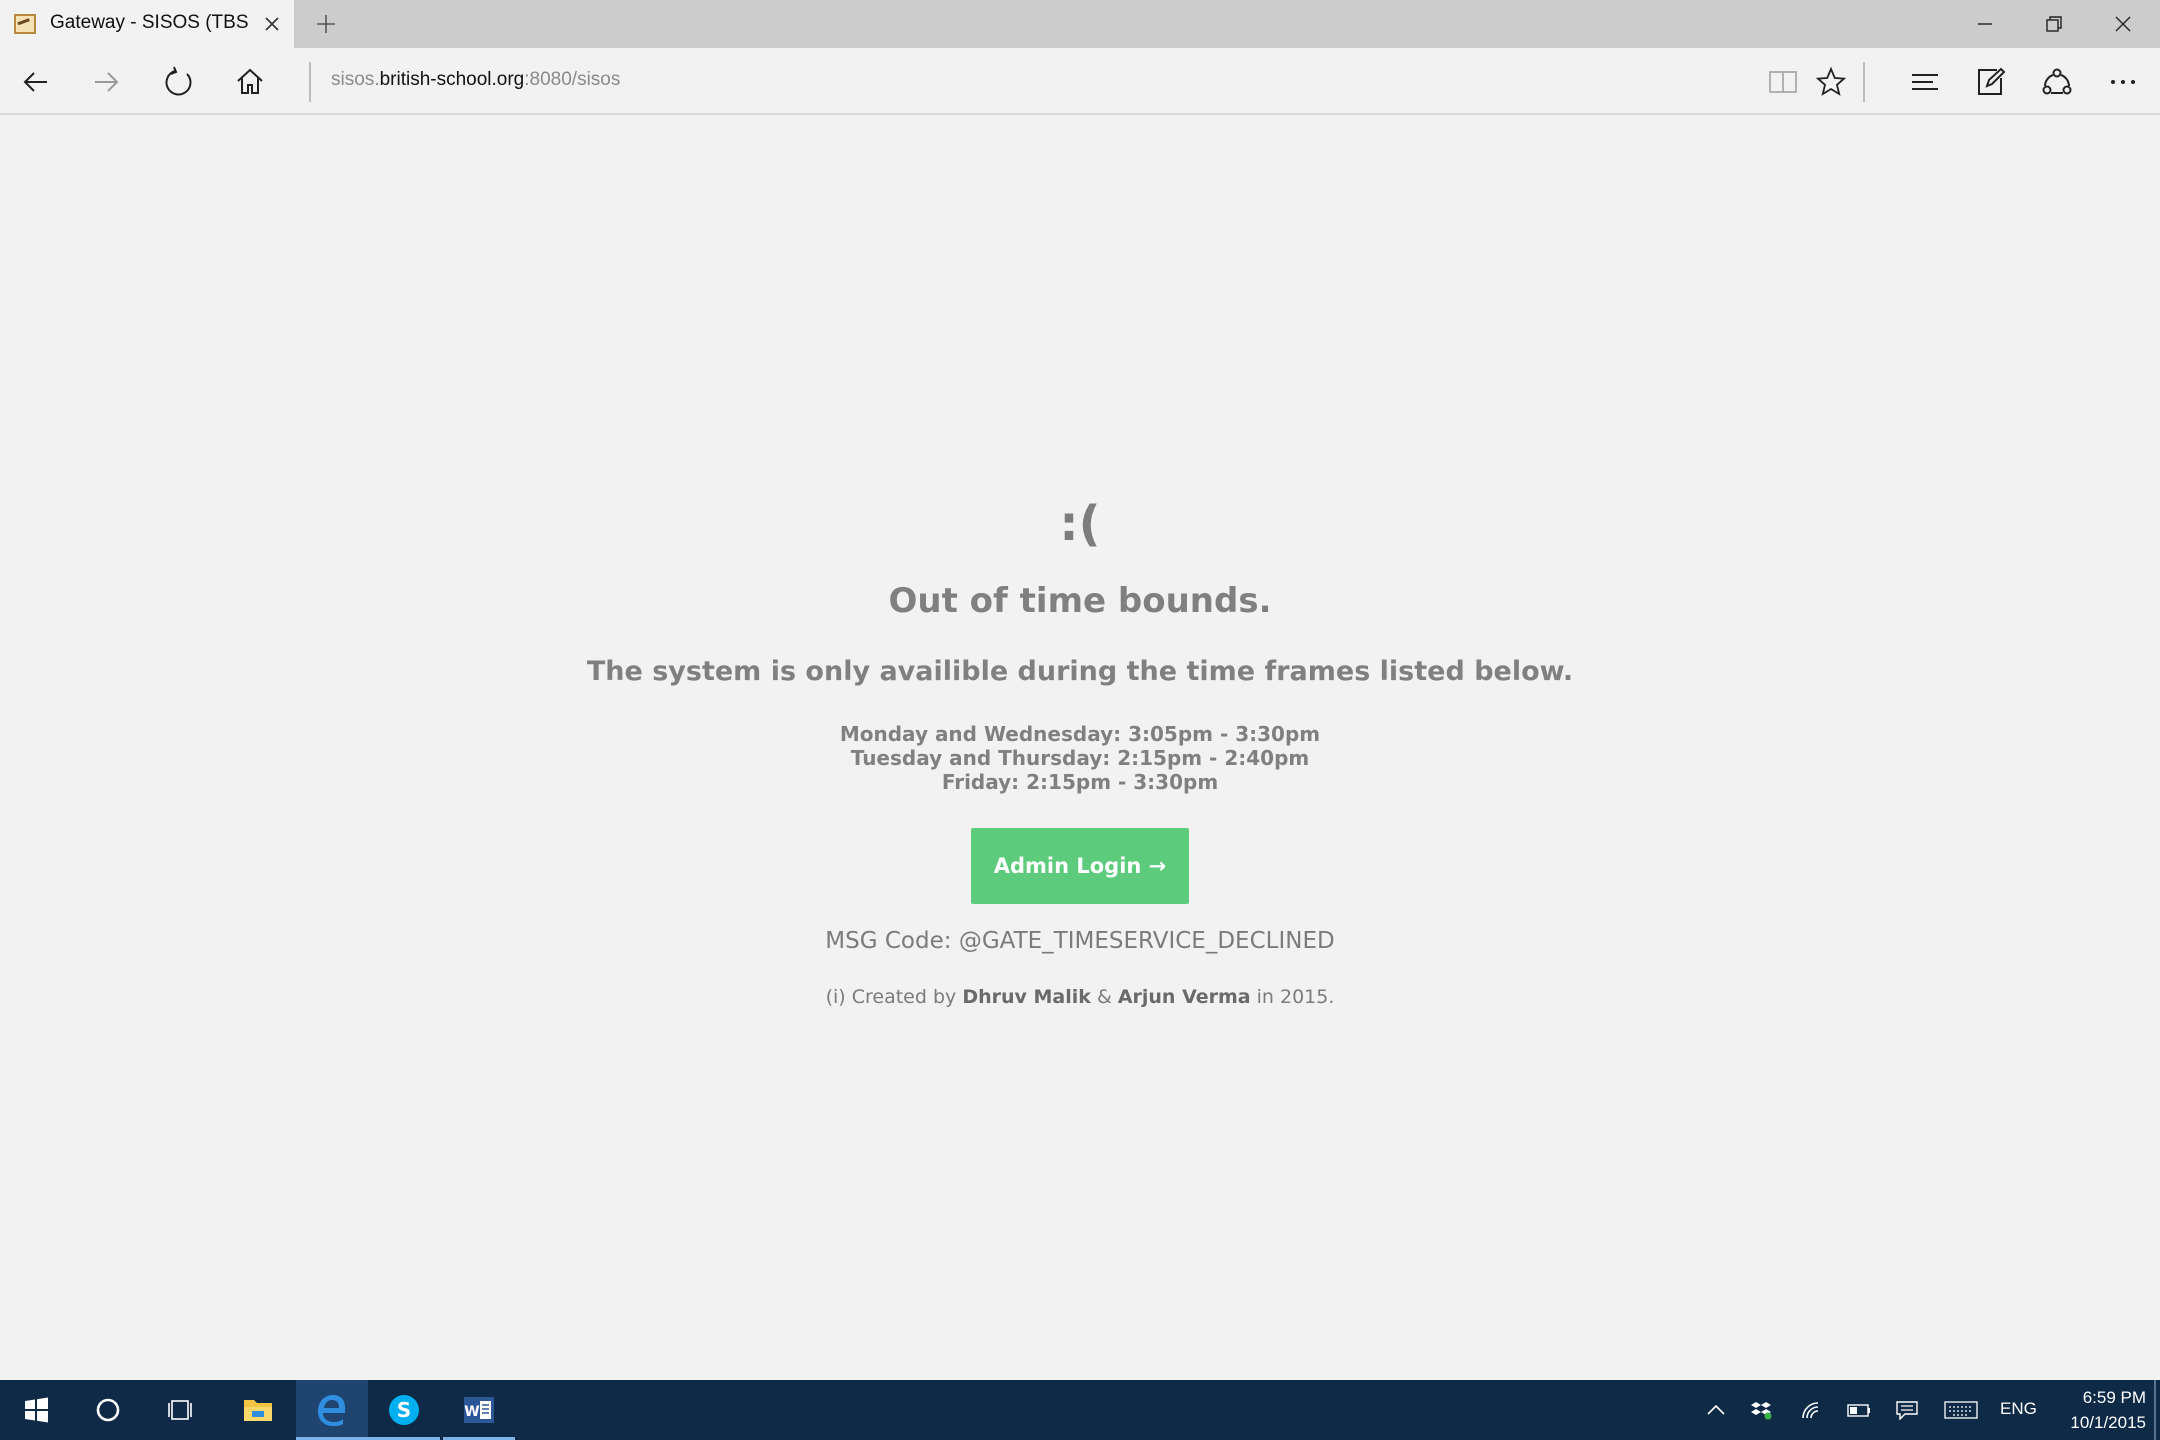 This screenshot has height=1440, width=2160. Describe the element at coordinates (1762, 1410) in the screenshot. I see `dropbox-icon` at that location.